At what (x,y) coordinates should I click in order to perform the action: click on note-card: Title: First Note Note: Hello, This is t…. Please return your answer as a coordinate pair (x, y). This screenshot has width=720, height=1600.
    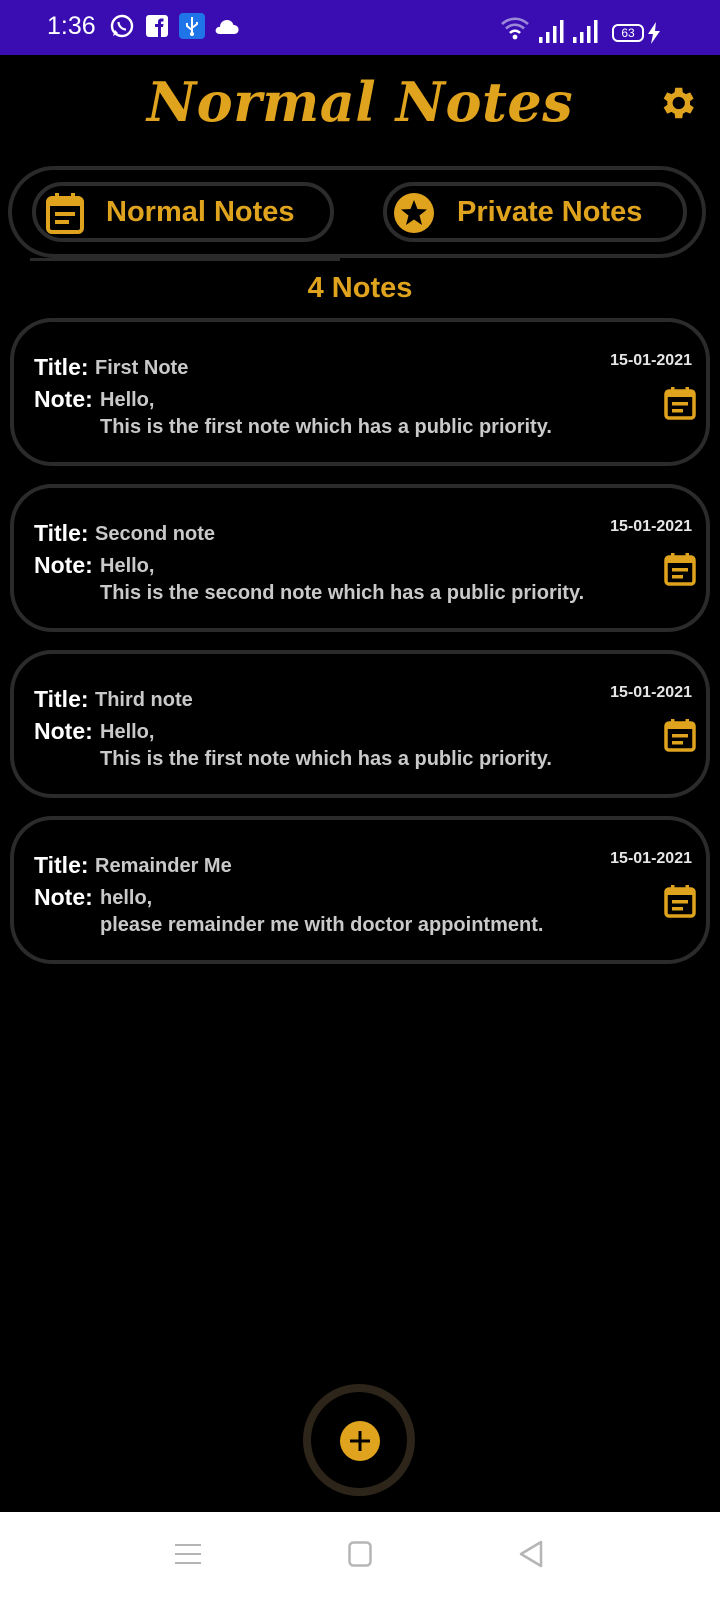
    Looking at the image, I should click on (360, 392).